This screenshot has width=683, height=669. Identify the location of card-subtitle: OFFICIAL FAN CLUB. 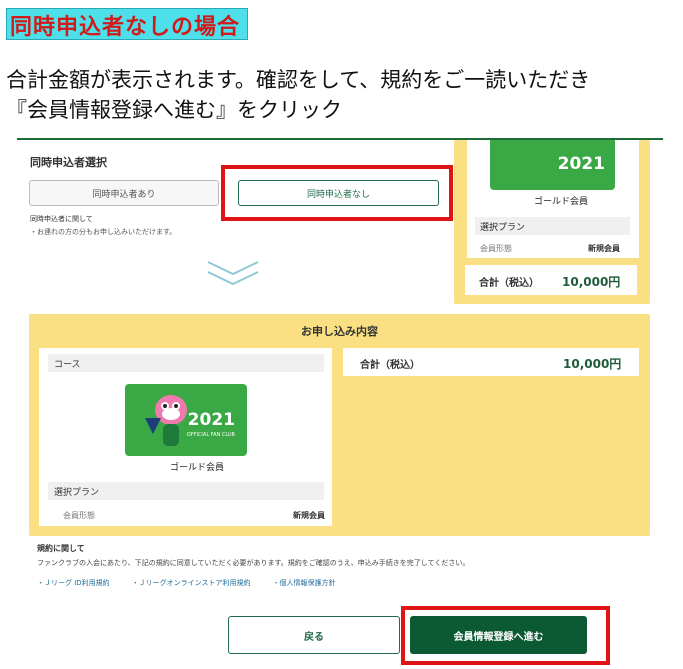
(210, 435).